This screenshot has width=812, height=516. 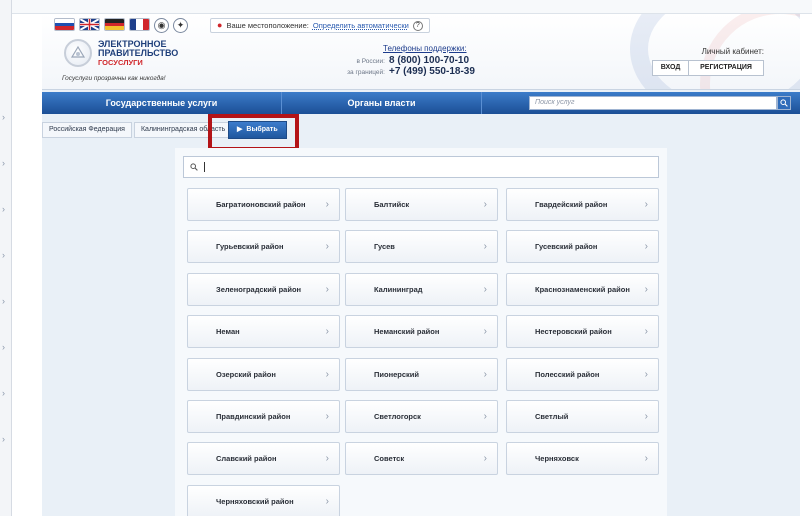 I want to click on district-label: Гусев, so click(x=384, y=247).